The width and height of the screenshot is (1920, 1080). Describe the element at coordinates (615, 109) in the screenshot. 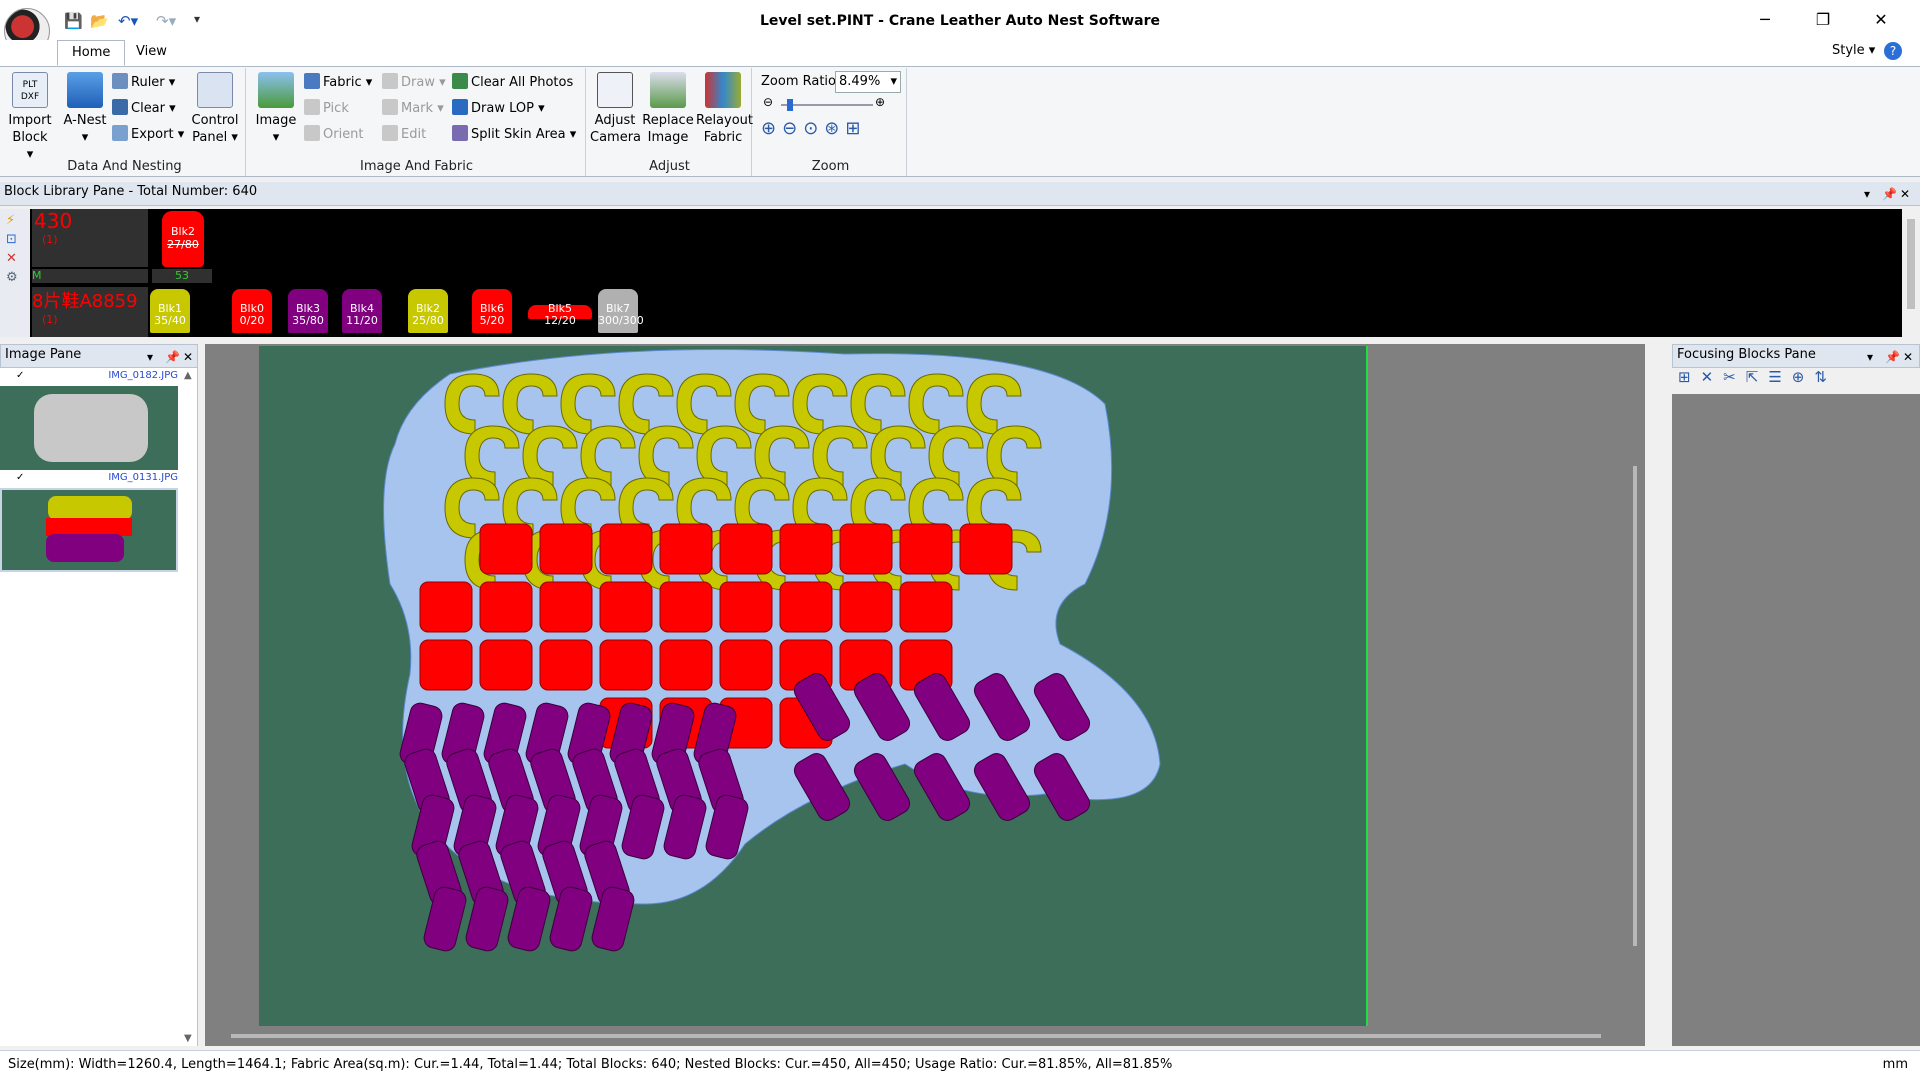

I see `adjust-camera-button: Adjust Camera` at that location.